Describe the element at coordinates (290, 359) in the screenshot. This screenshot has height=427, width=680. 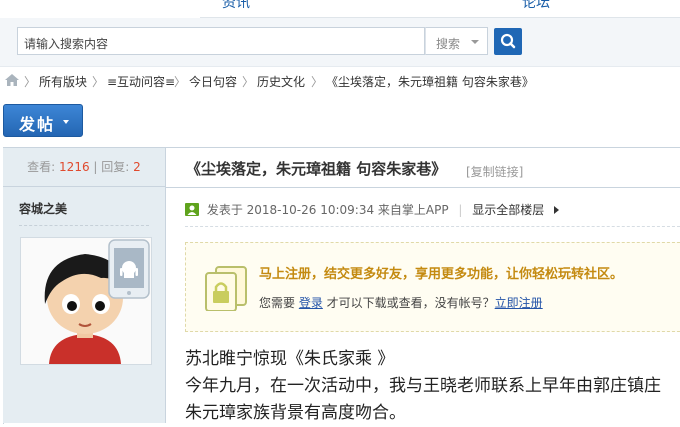
I see `content-line: 苏北睢宁惊现《朱氏家乘 》` at that location.